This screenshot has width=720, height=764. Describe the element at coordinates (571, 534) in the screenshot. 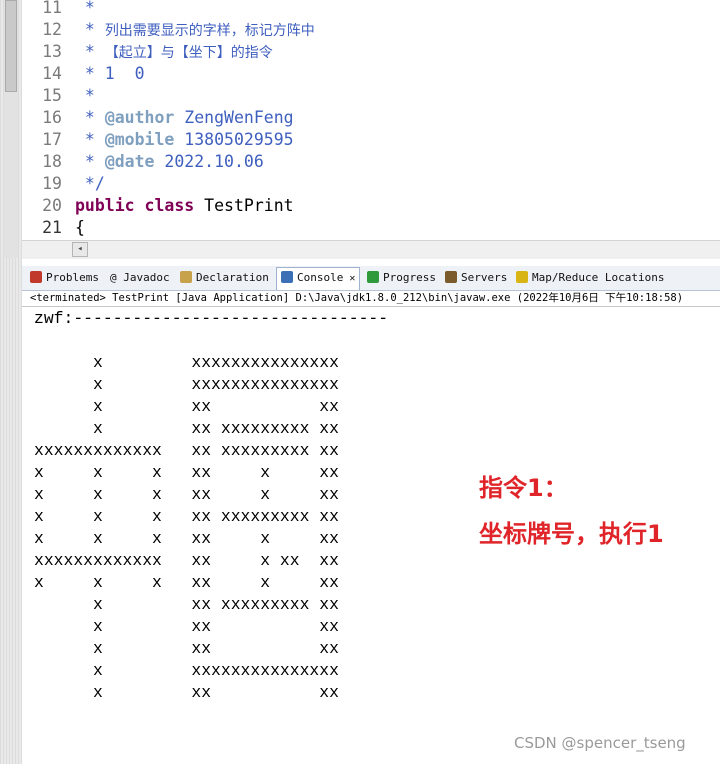

I see `annotation-subtitle: 坐标牌号，执行1` at that location.